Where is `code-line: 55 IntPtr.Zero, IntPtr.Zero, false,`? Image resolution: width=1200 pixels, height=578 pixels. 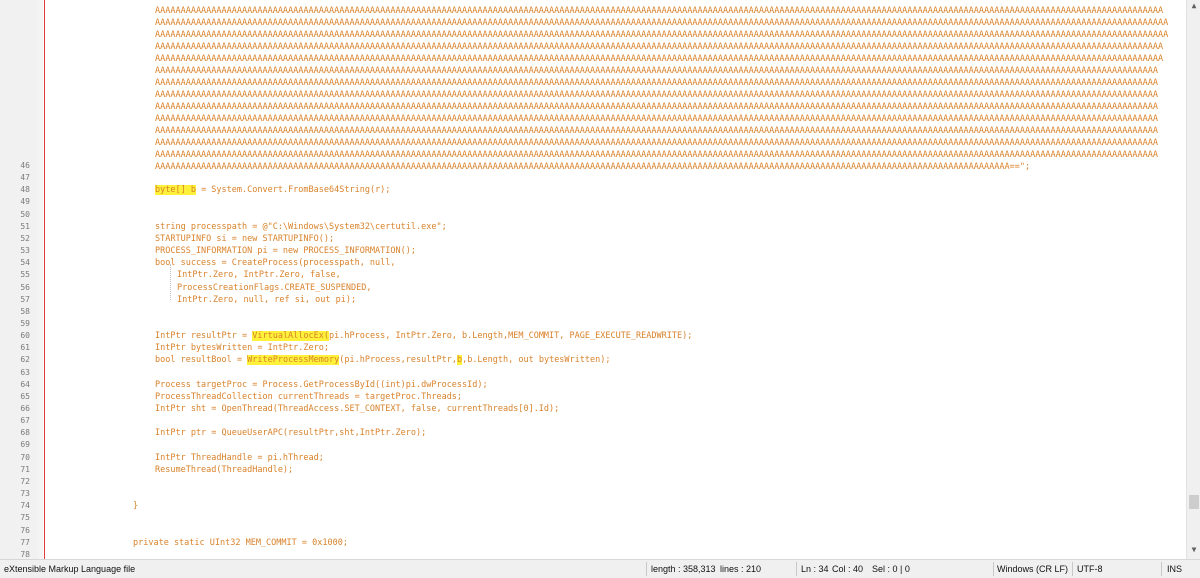 code-line: 55 IntPtr.Zero, IntPtr.Zero, false, is located at coordinates (593, 275).